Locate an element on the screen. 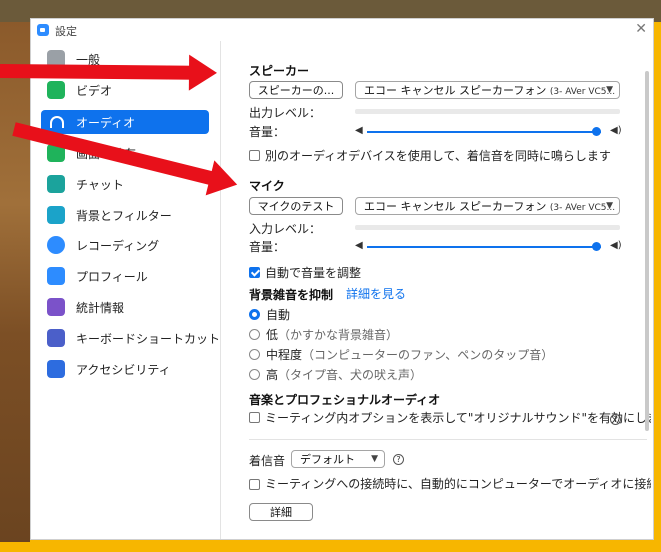 The width and height of the screenshot is (661, 552). video-icon is located at coordinates (56, 90).